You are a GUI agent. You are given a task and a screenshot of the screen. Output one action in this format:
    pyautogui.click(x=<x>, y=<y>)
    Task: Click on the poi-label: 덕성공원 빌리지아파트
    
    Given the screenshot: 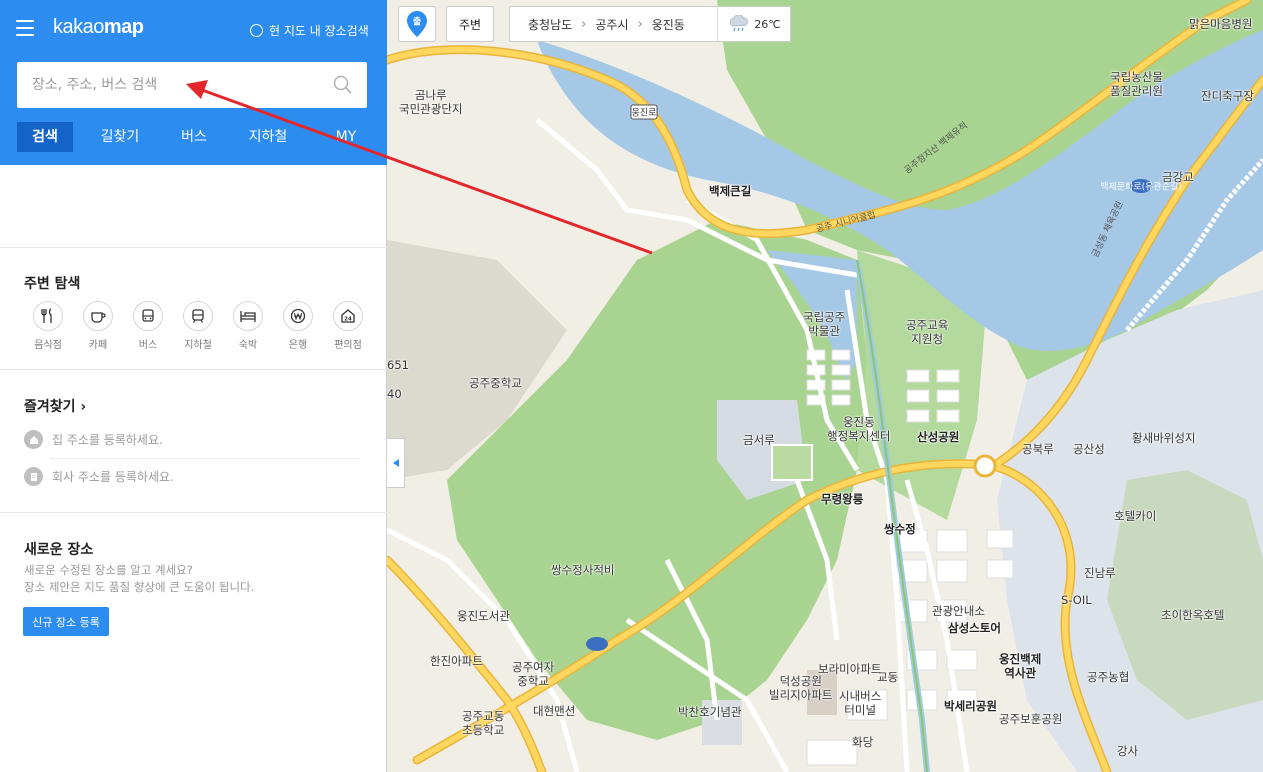 What is the action you would take?
    pyautogui.click(x=800, y=688)
    